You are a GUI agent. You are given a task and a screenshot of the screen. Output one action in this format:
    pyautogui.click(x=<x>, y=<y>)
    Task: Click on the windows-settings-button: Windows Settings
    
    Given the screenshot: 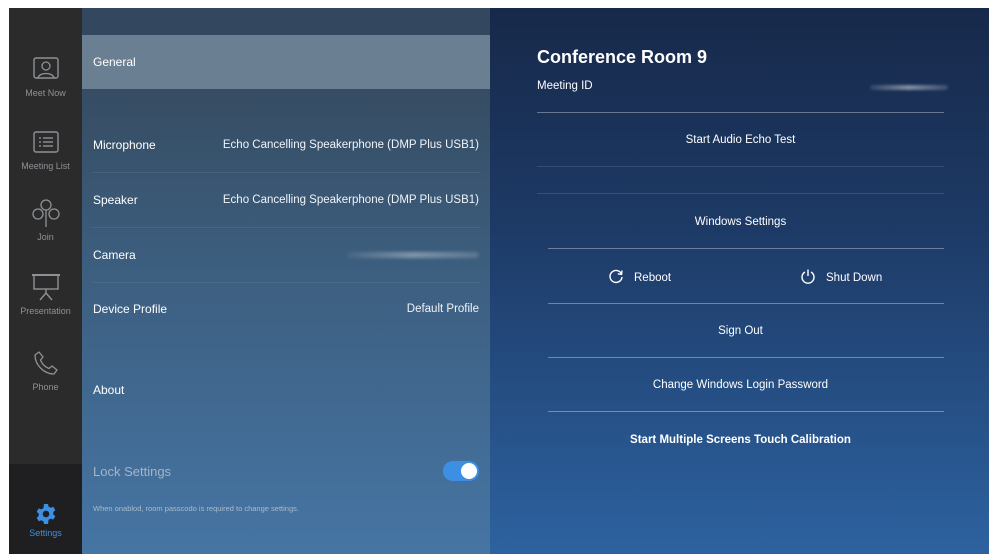 What is the action you would take?
    pyautogui.click(x=740, y=222)
    